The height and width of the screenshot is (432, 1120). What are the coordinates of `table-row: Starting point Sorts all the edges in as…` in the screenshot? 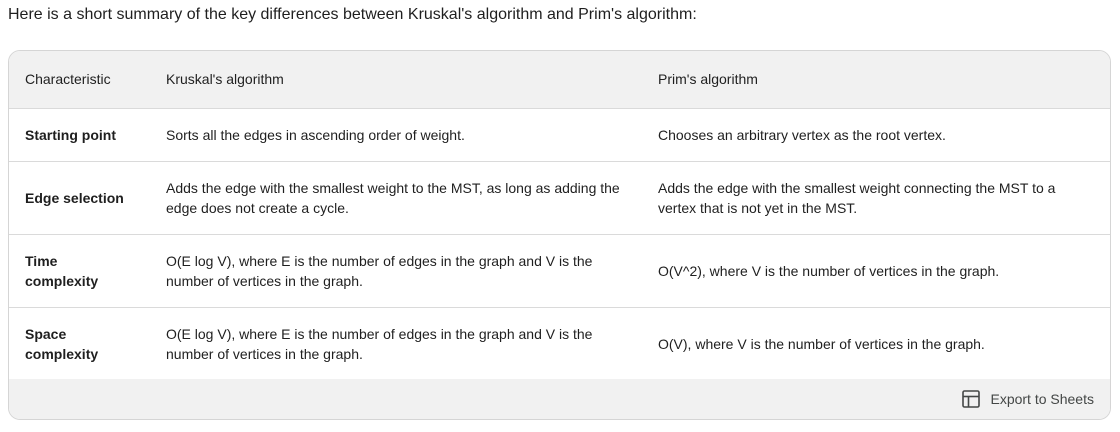 It's located at (559, 135).